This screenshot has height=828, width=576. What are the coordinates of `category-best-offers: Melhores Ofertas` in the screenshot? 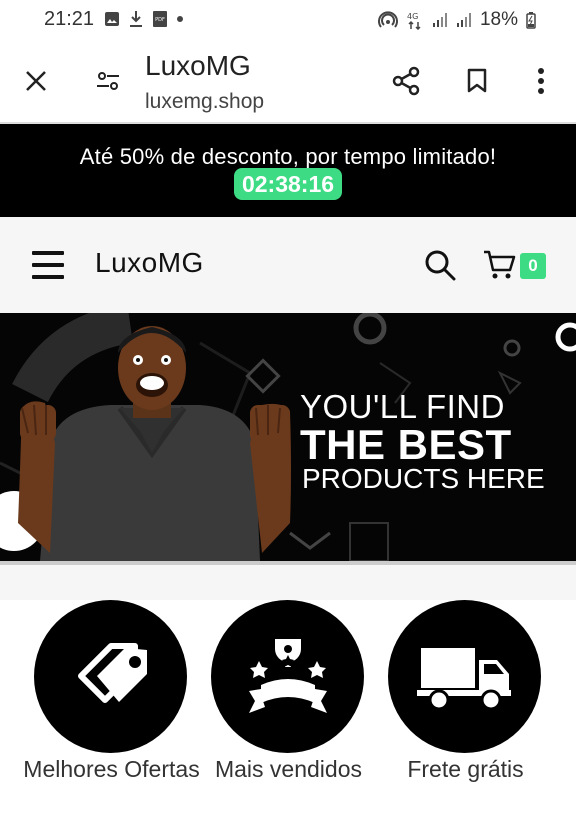 It's located at (111, 714).